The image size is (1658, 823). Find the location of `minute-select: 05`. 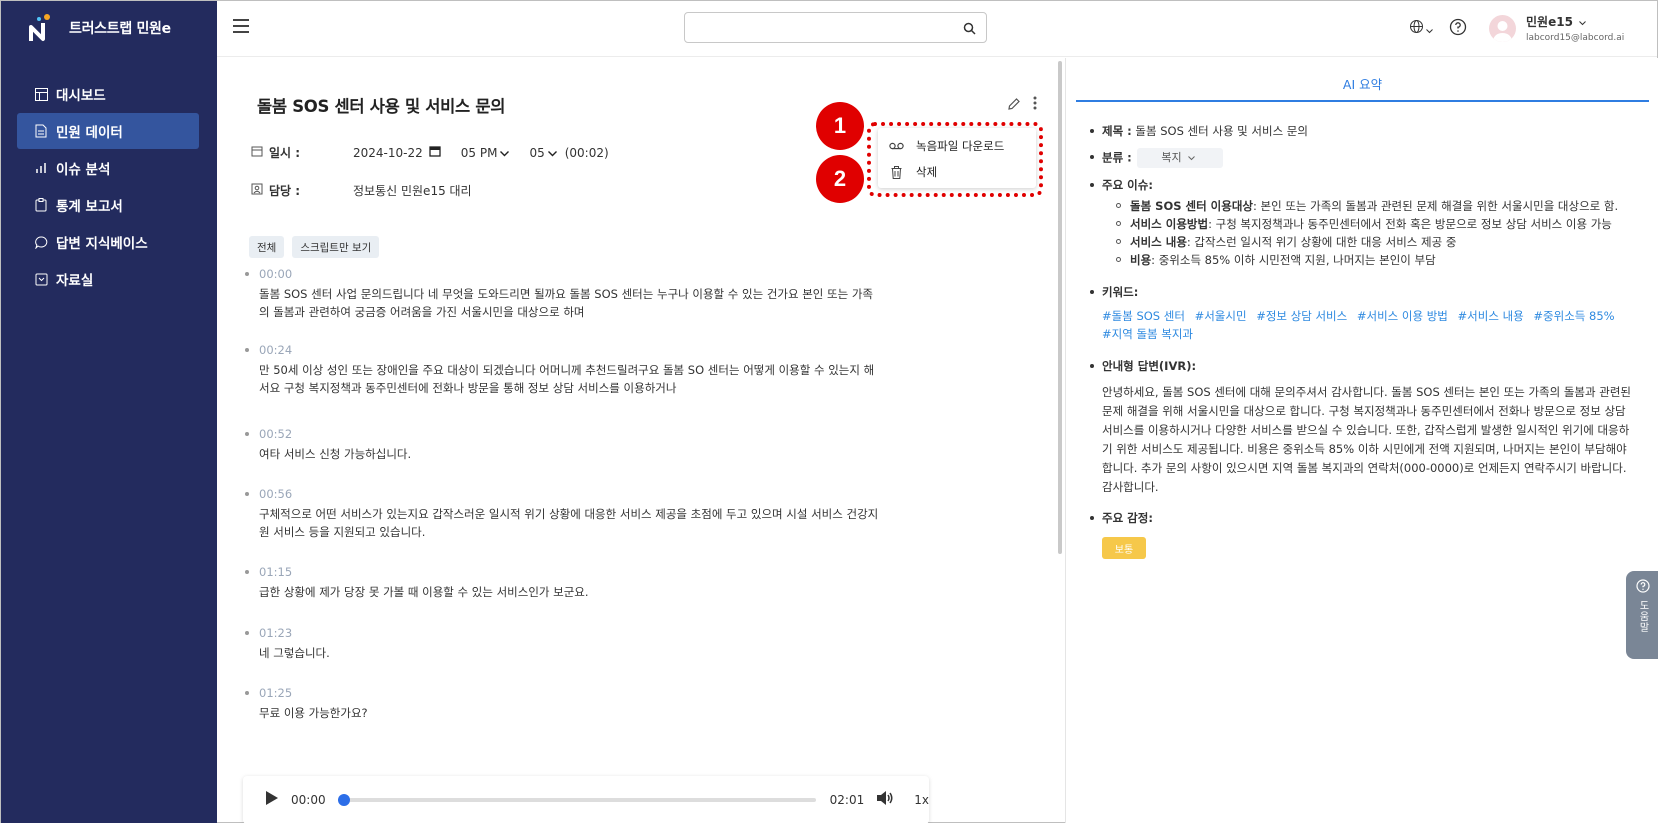

minute-select: 05 is located at coordinates (543, 152).